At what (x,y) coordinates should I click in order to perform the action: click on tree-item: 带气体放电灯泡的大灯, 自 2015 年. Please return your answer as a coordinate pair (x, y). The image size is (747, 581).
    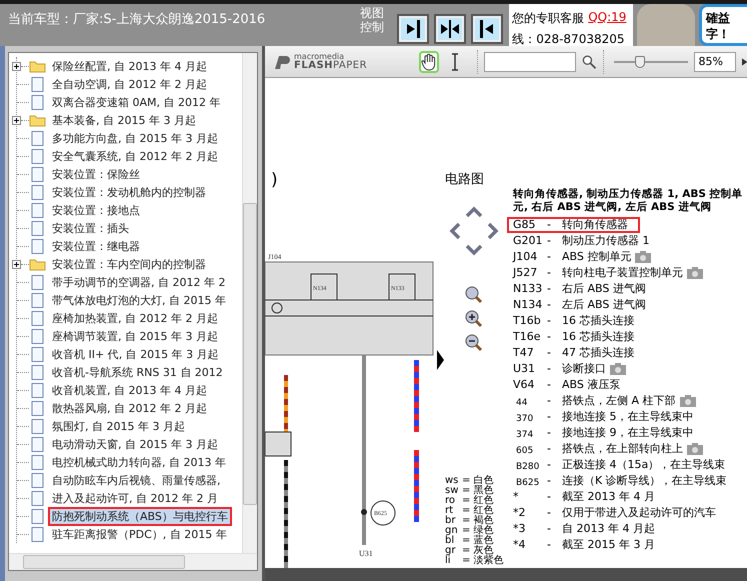
    Looking at the image, I should click on (139, 300).